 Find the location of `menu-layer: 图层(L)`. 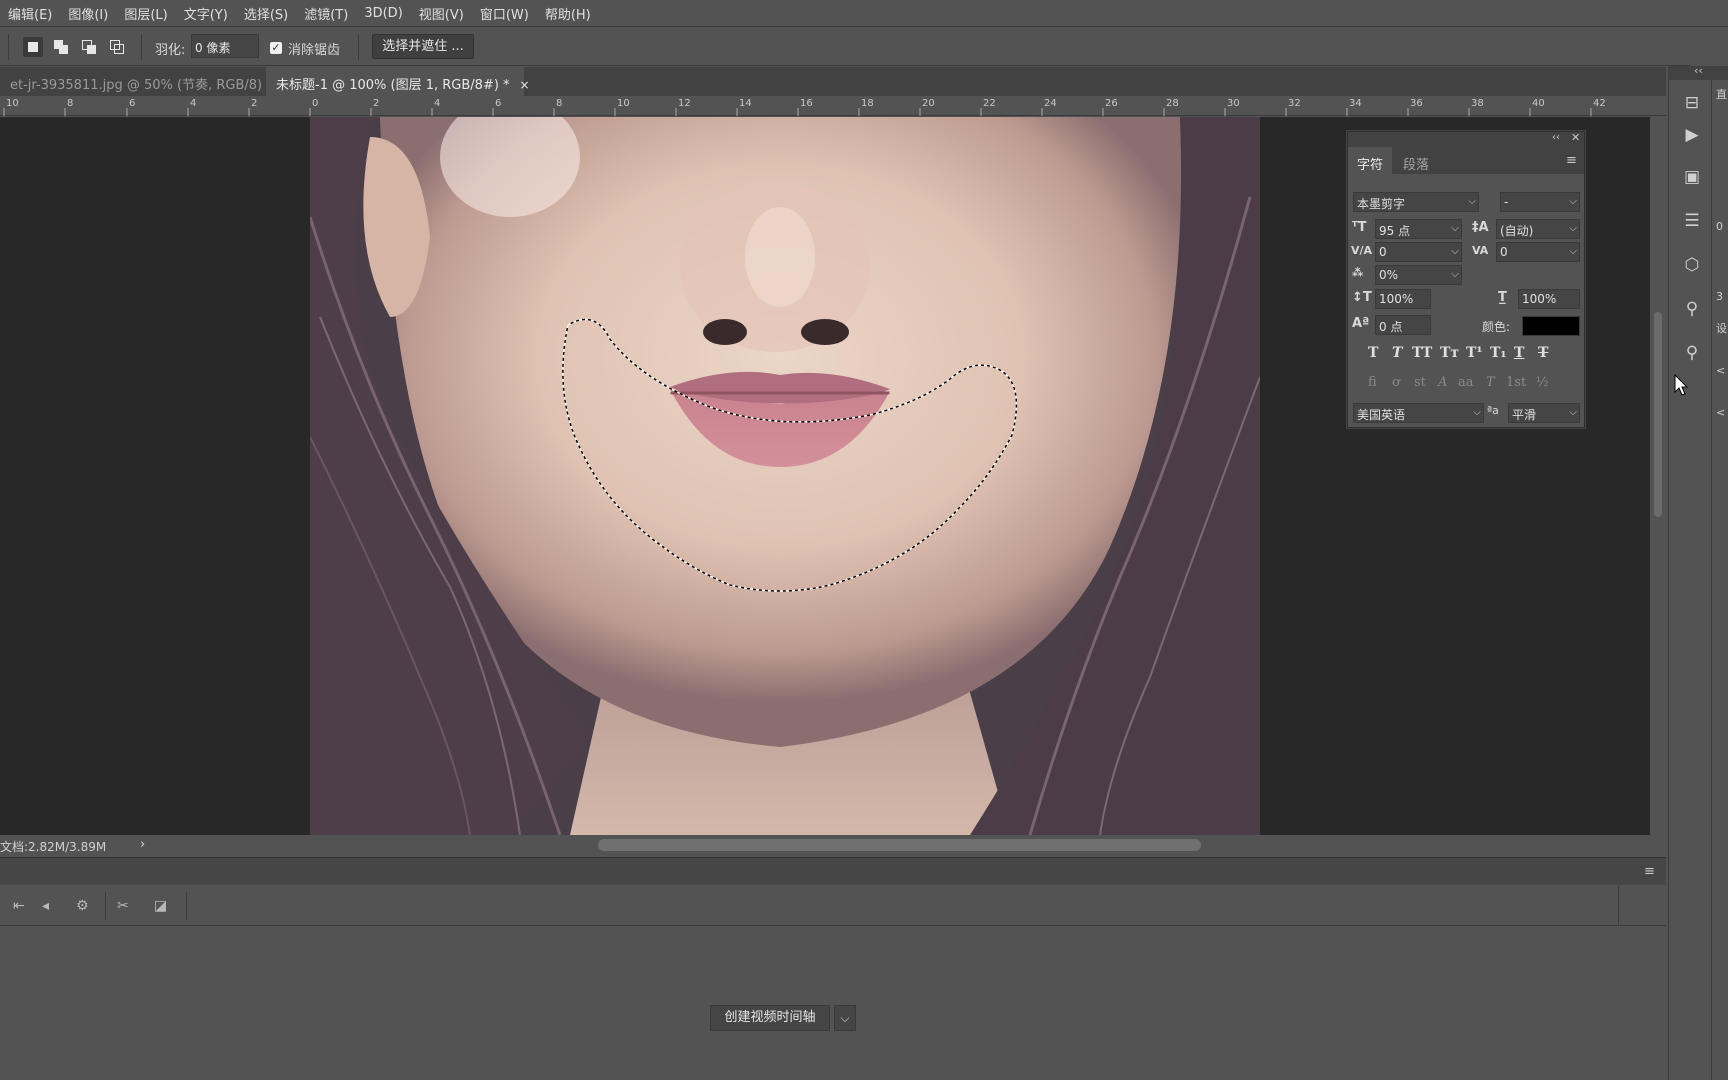

menu-layer: 图层(L) is located at coordinates (145, 13).